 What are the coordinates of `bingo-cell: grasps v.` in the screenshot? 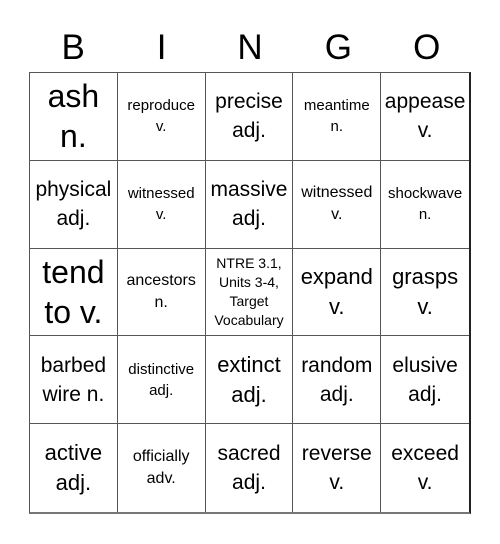 It's located at (425, 293).